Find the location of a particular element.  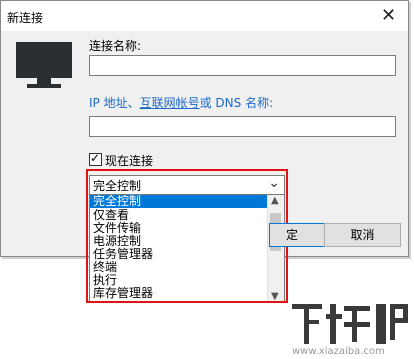

connect-now-checkbox: ✓ is located at coordinates (95, 158).